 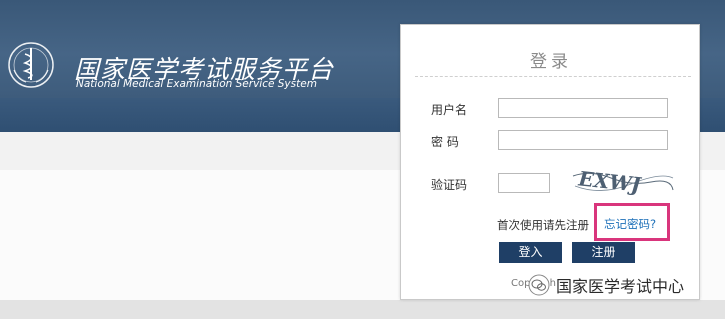 What do you see at coordinates (449, 185) in the screenshot?
I see `captcha-label: 验证码` at bounding box center [449, 185].